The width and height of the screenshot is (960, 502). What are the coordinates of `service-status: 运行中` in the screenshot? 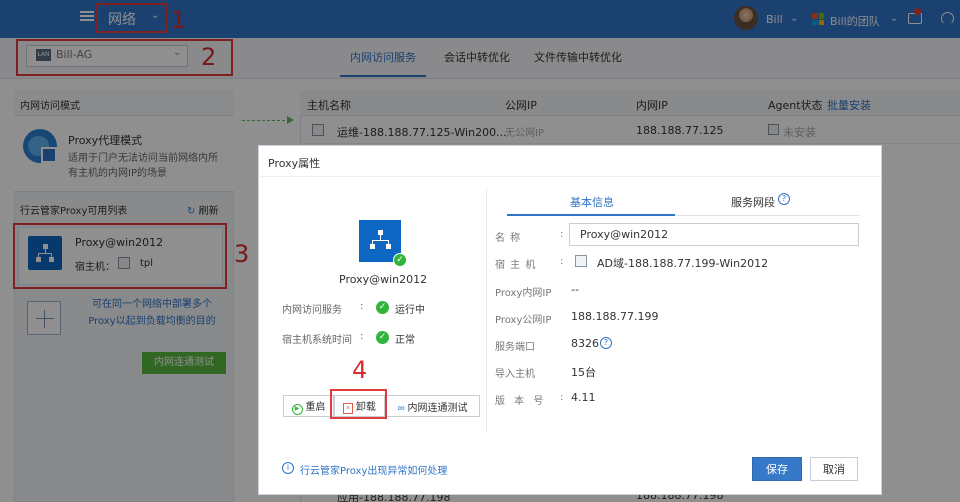 It's located at (410, 310).